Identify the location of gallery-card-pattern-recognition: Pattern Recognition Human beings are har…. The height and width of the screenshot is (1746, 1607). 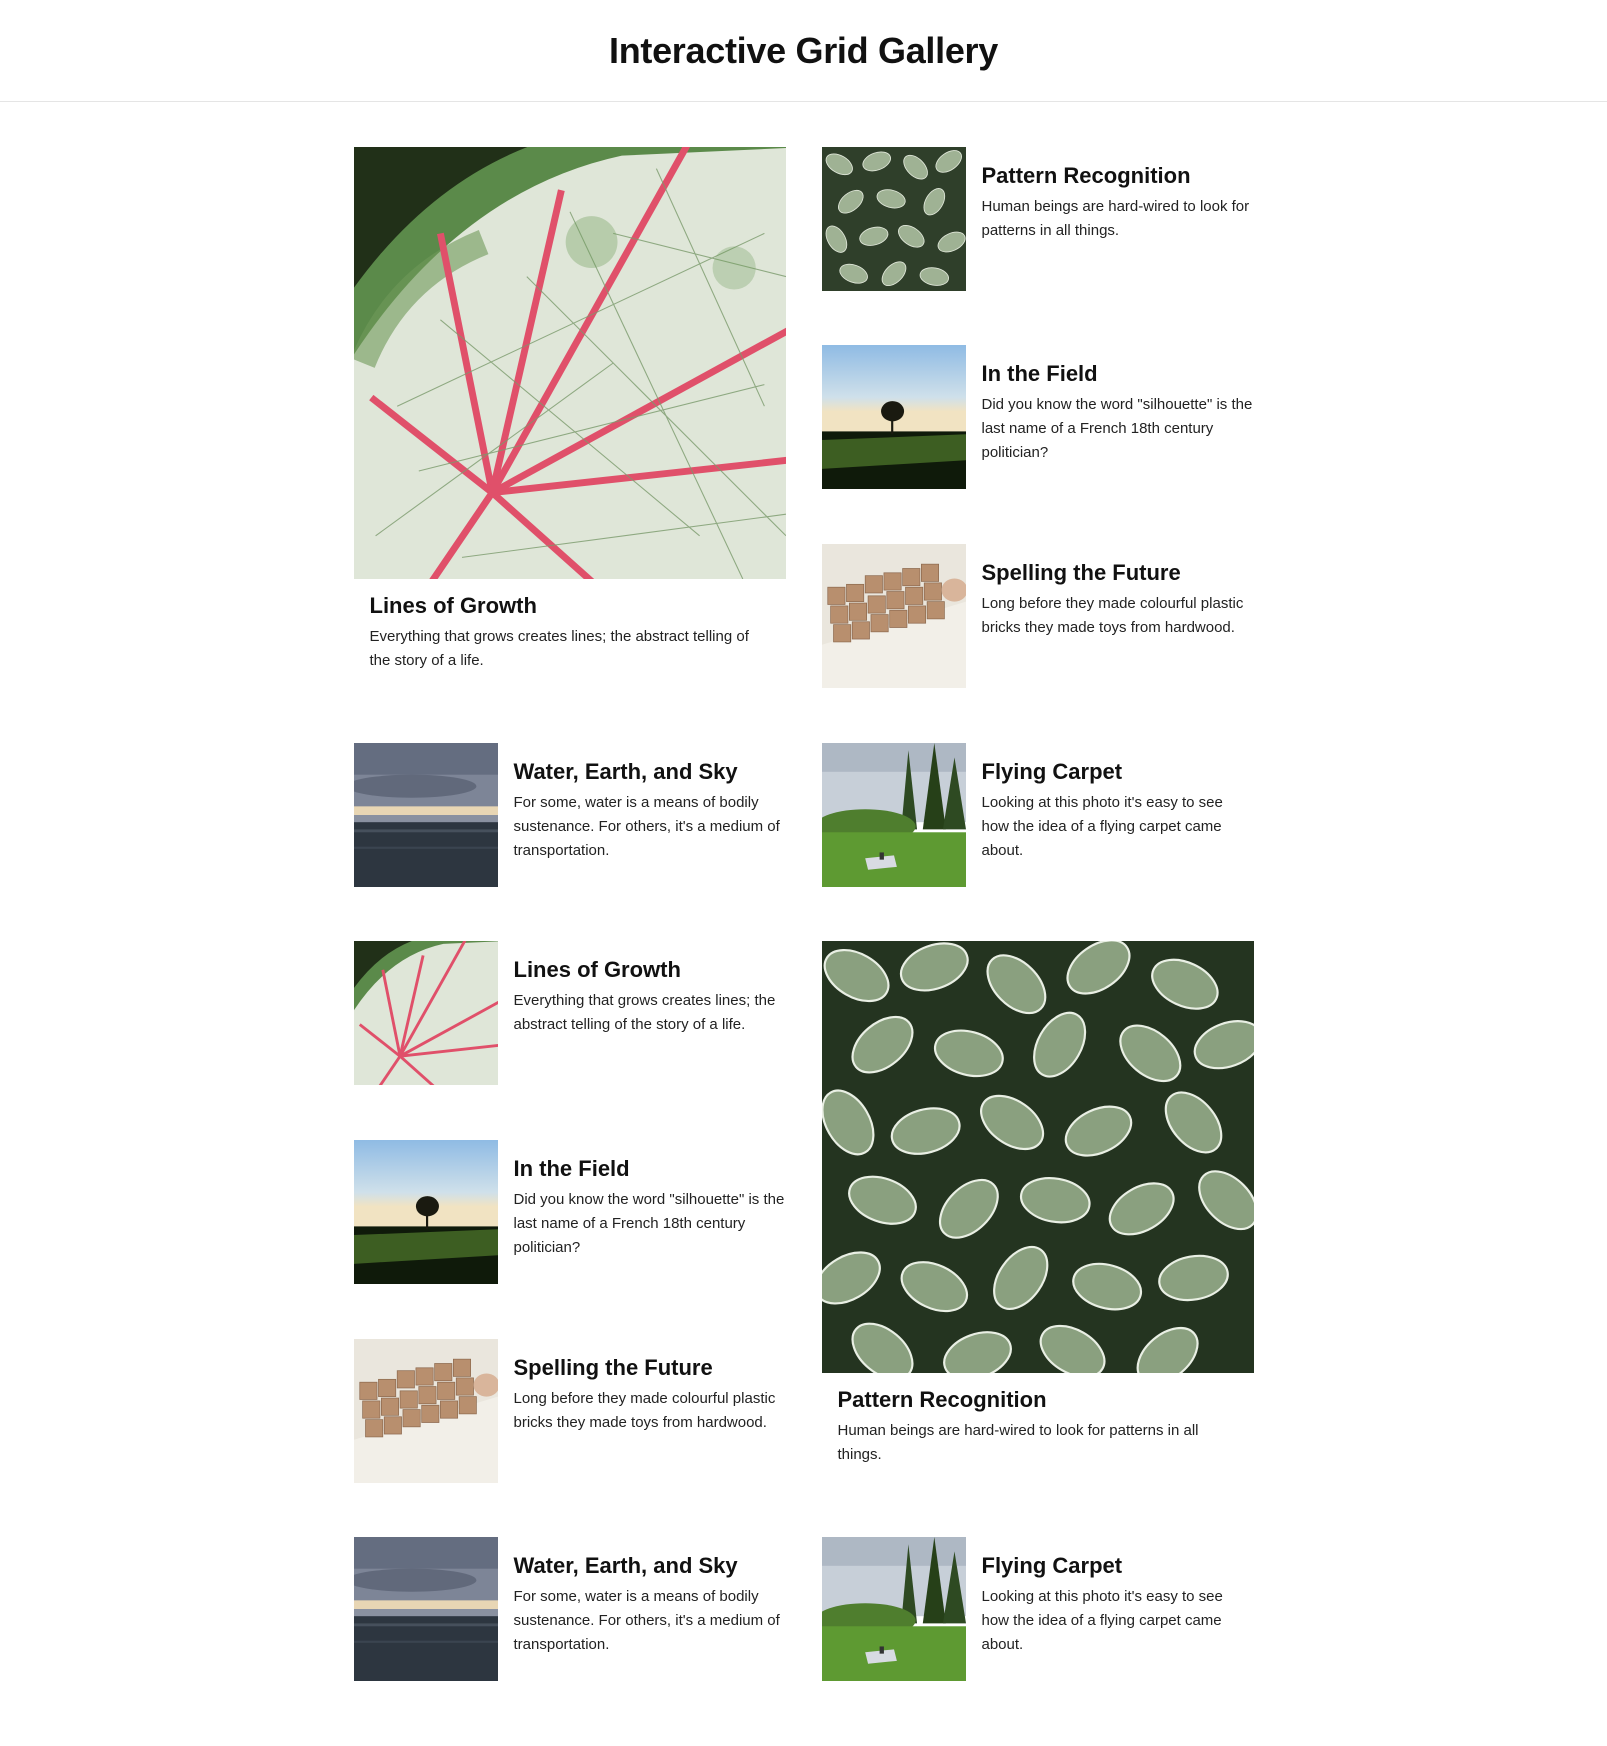
(1037, 219).